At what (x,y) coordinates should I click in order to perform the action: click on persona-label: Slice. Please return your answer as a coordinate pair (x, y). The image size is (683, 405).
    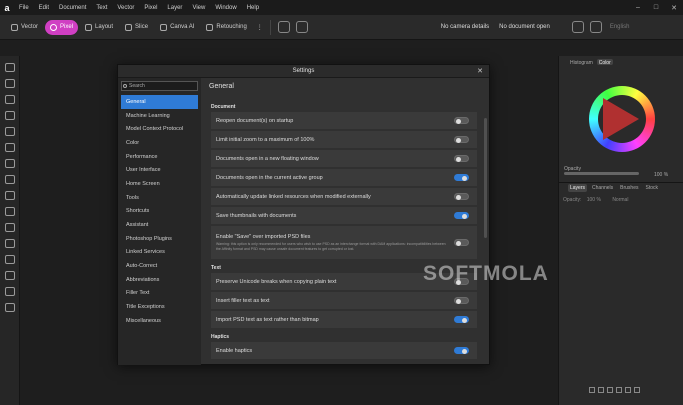
    Looking at the image, I should click on (142, 27).